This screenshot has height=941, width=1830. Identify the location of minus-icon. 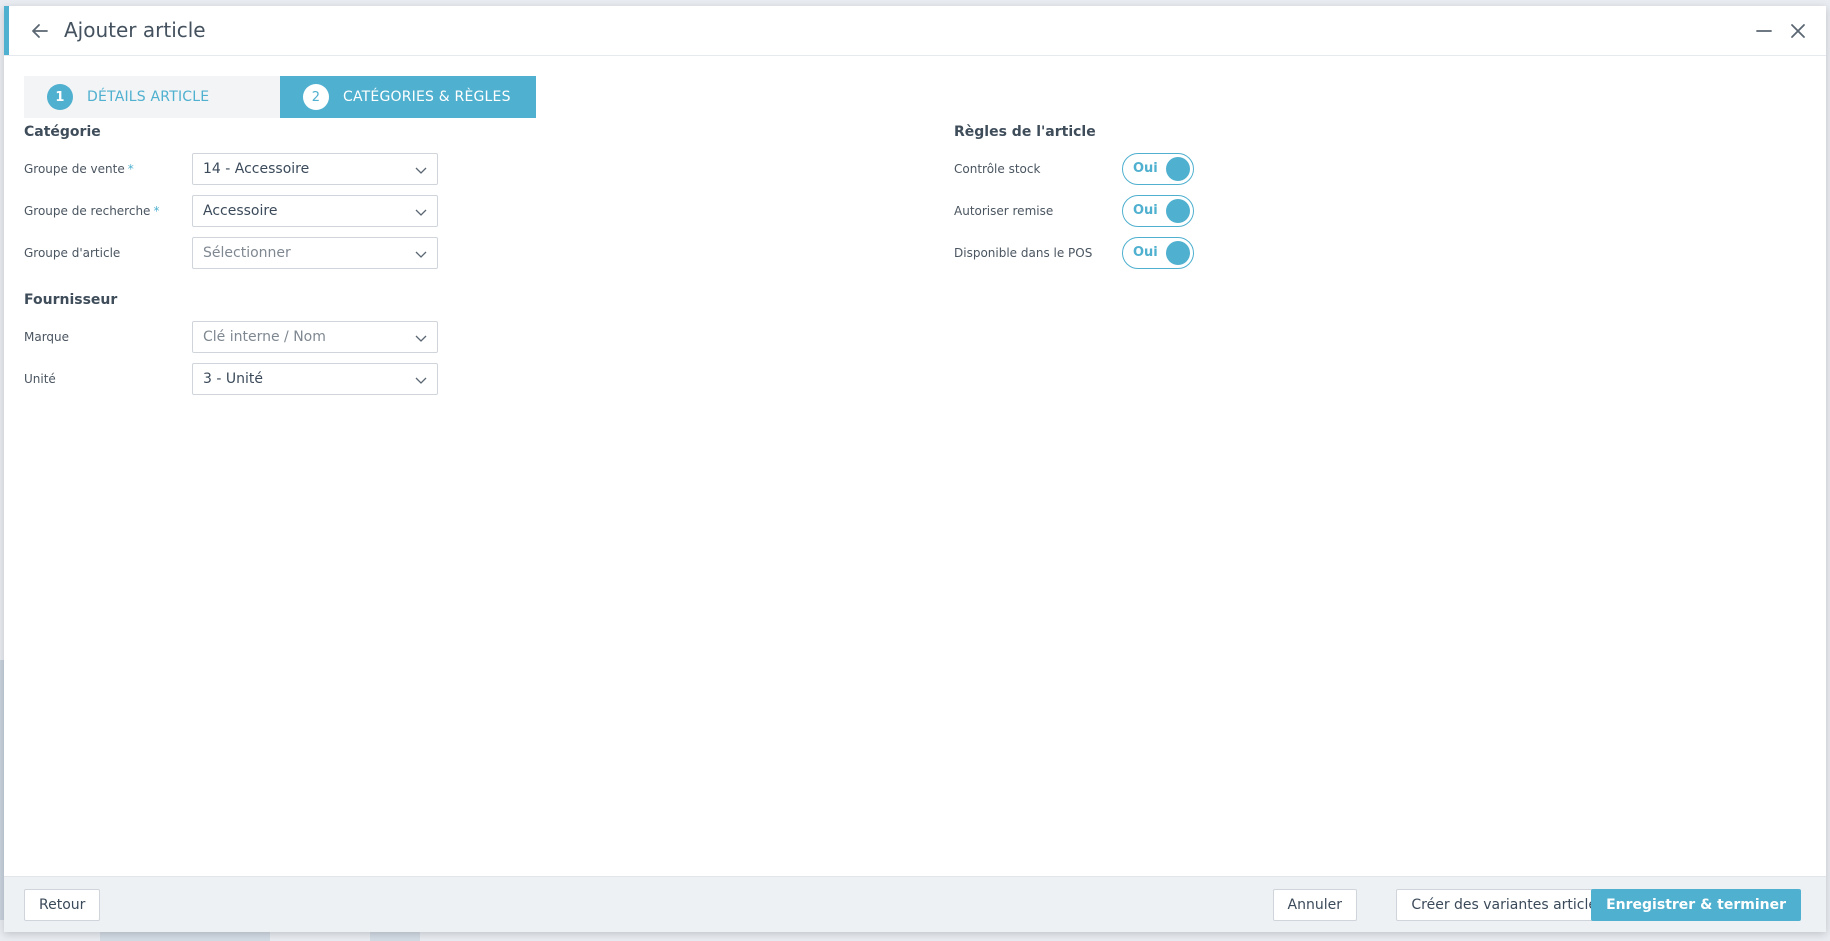
(1764, 31).